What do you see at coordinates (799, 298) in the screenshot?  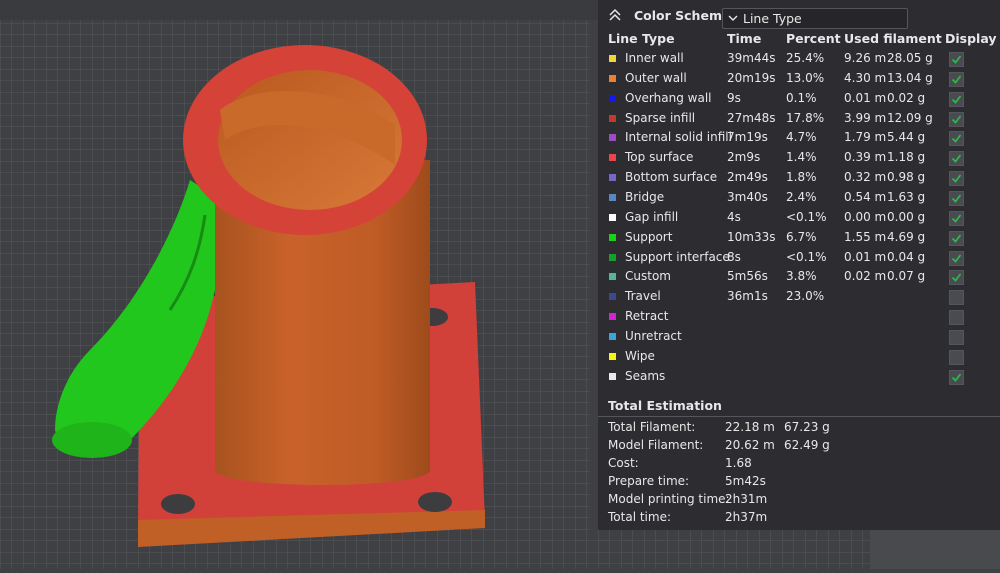 I see `legend-row: Travel 36m1s 23.0%` at bounding box center [799, 298].